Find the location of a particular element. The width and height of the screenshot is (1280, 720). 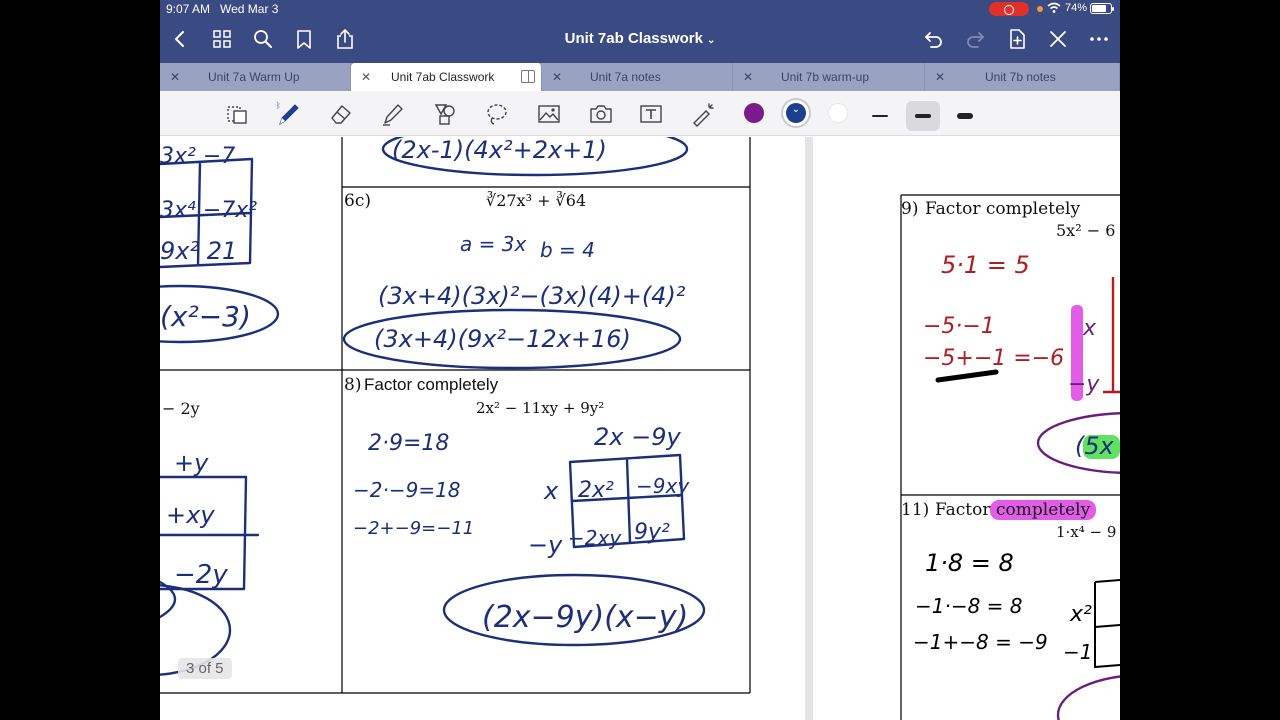

svg-text: 2x −9y is located at coordinates (637, 437).